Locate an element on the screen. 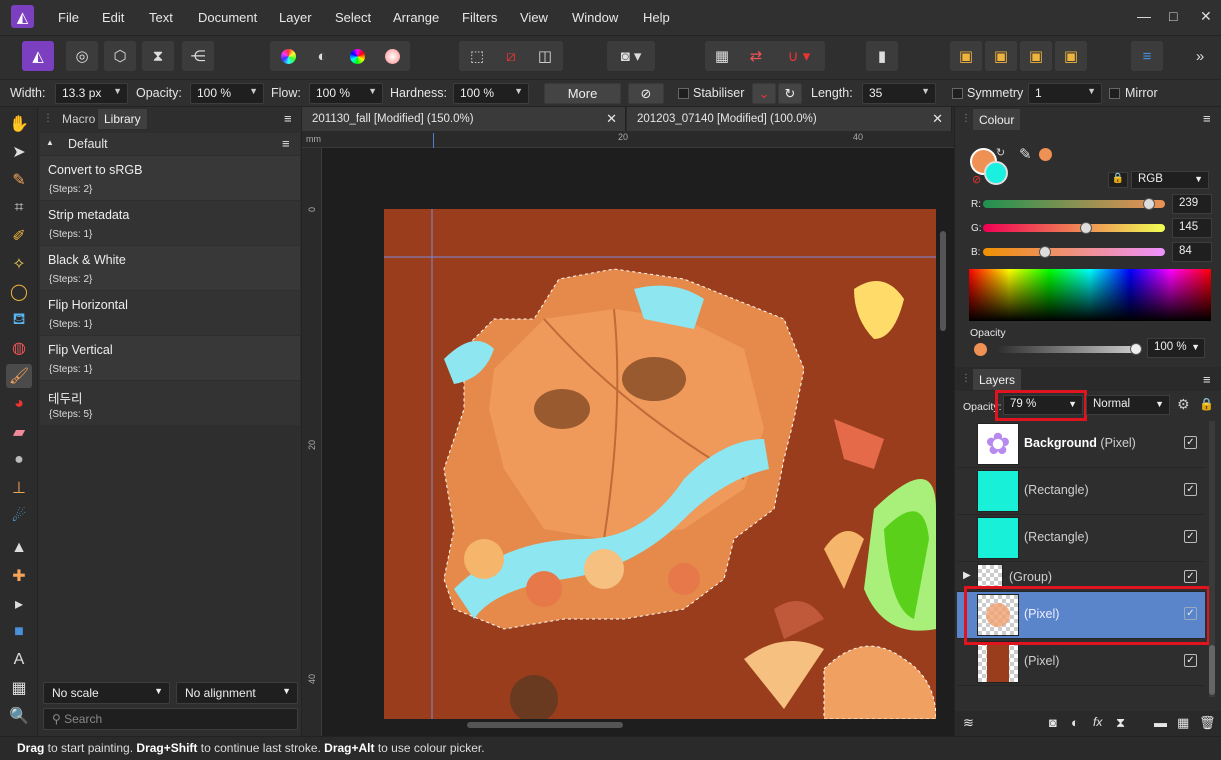 This screenshot has height=760, width=1221. symmetry-checkbox is located at coordinates (957, 93).